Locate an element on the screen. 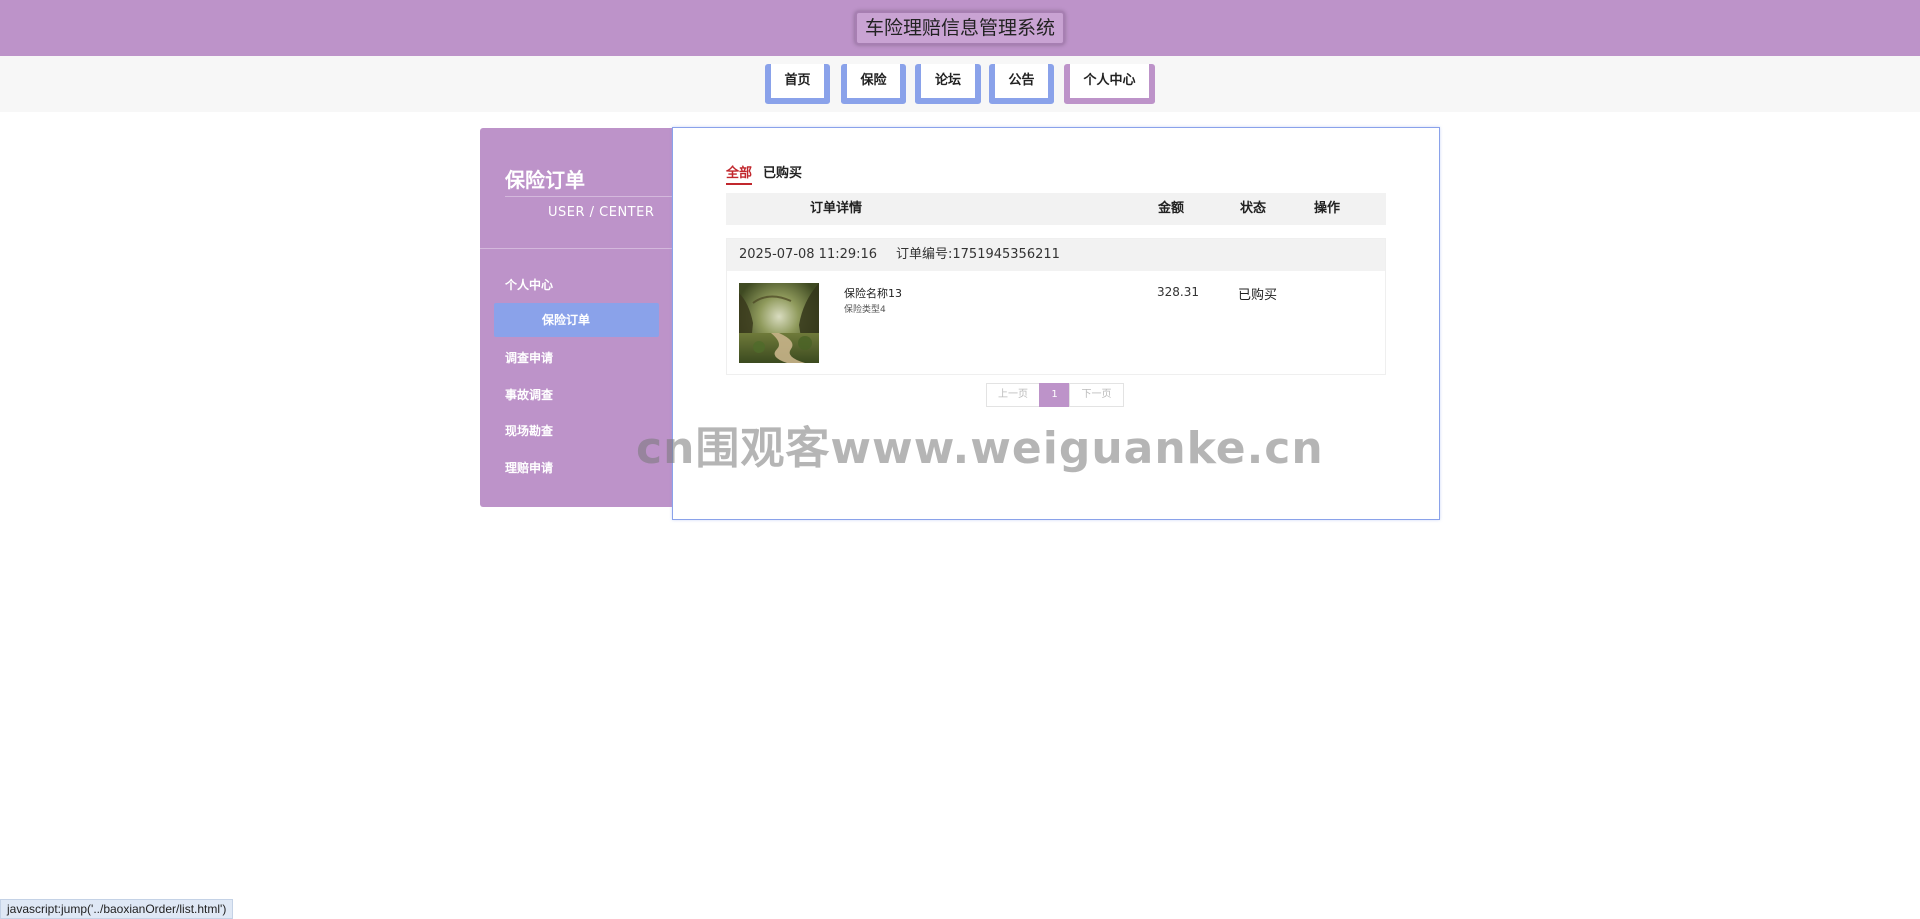 The width and height of the screenshot is (1920, 919). order-datetime: 2025-07-08 11:29:16 is located at coordinates (808, 254).